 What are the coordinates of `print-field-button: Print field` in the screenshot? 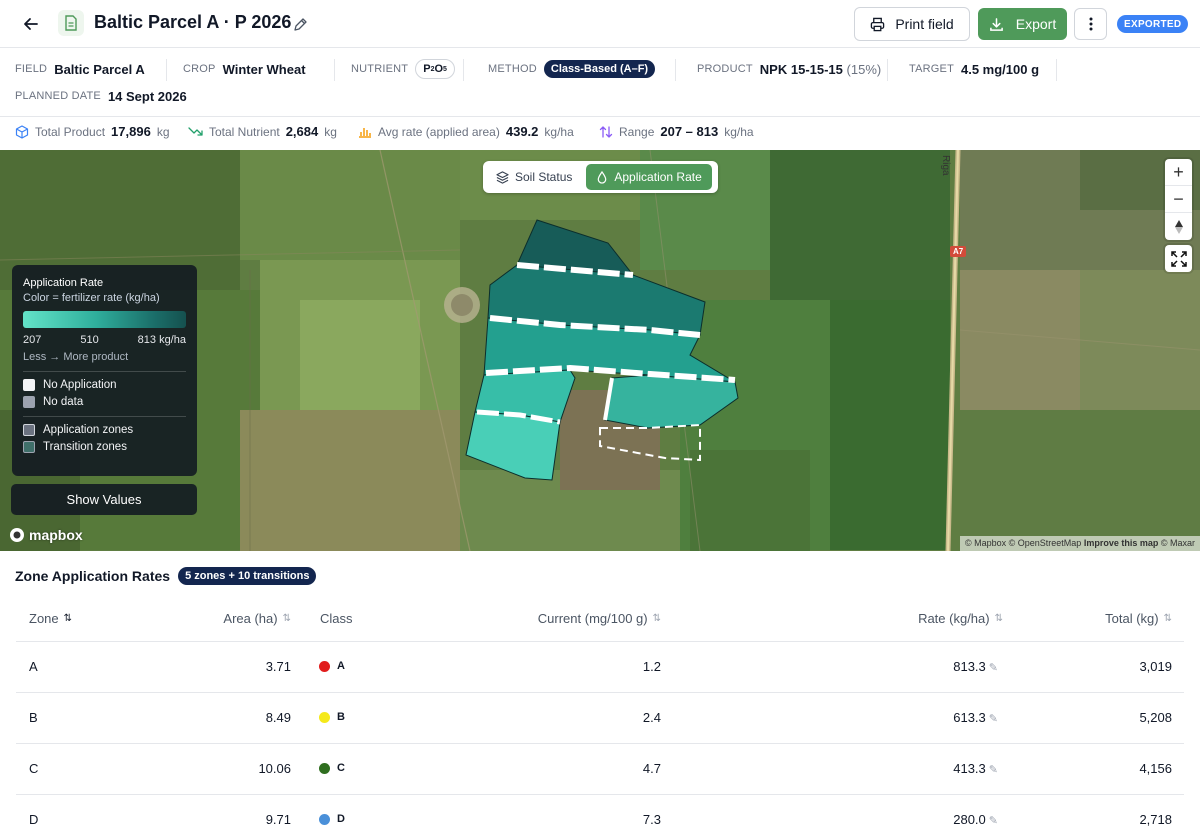 It's located at (912, 24).